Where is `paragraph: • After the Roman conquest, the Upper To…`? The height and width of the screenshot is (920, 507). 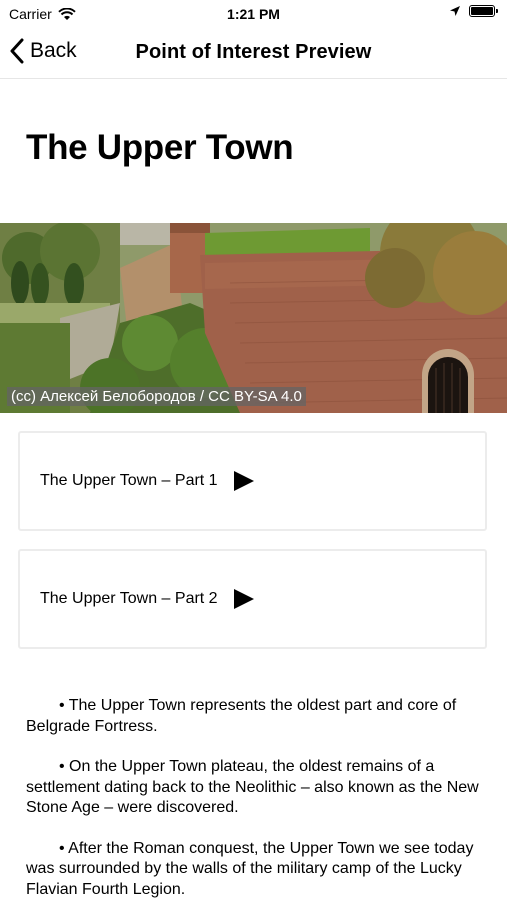
paragraph: • After the Roman conquest, the Upper To… is located at coordinates (250, 868).